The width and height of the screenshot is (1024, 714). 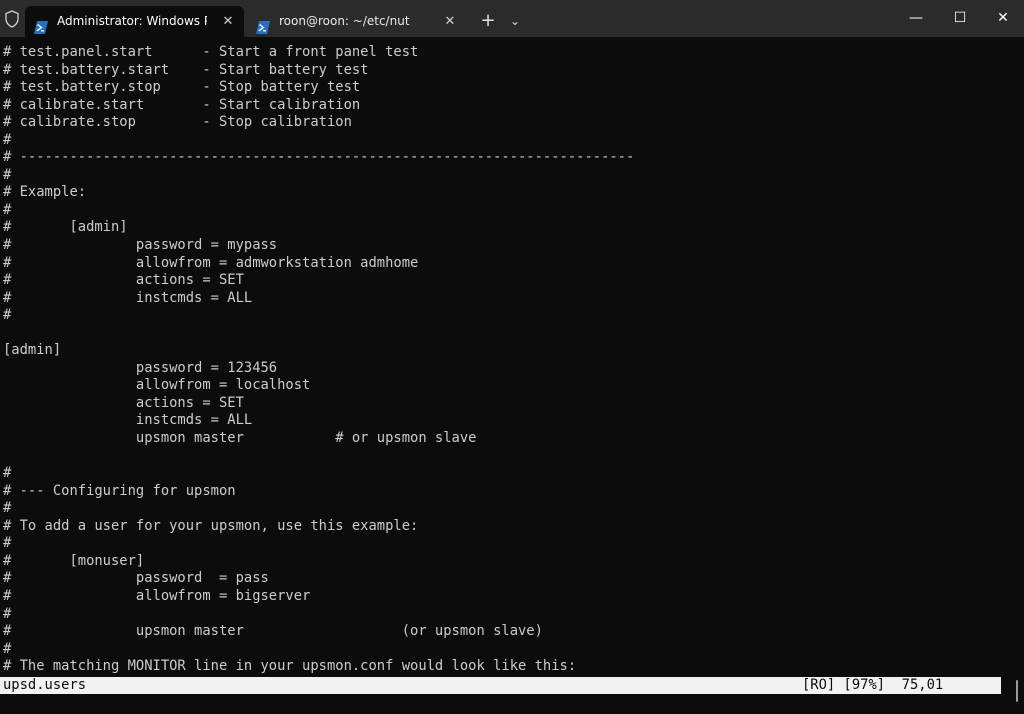 I want to click on terminal-line: # allowfrom = admworkstation admhome, so click(x=211, y=262).